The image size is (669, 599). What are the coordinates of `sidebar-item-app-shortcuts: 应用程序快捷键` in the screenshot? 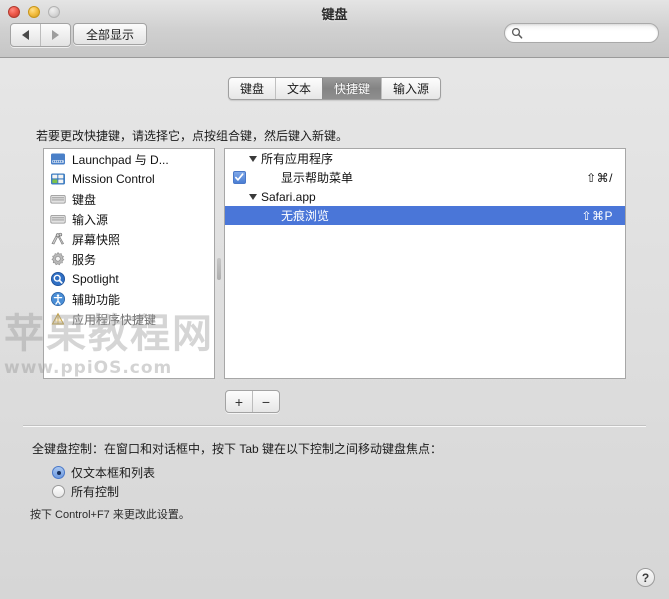 It's located at (129, 319).